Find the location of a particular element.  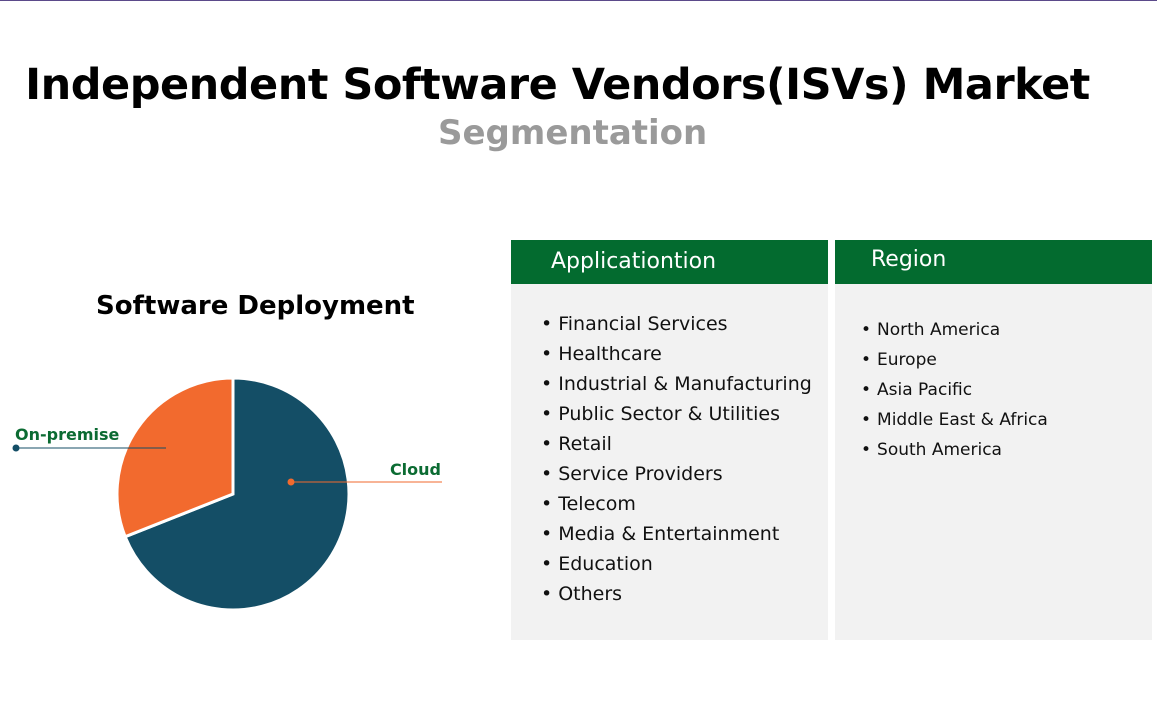

list-item-label: Middle East & Africa is located at coordinates (962, 420).